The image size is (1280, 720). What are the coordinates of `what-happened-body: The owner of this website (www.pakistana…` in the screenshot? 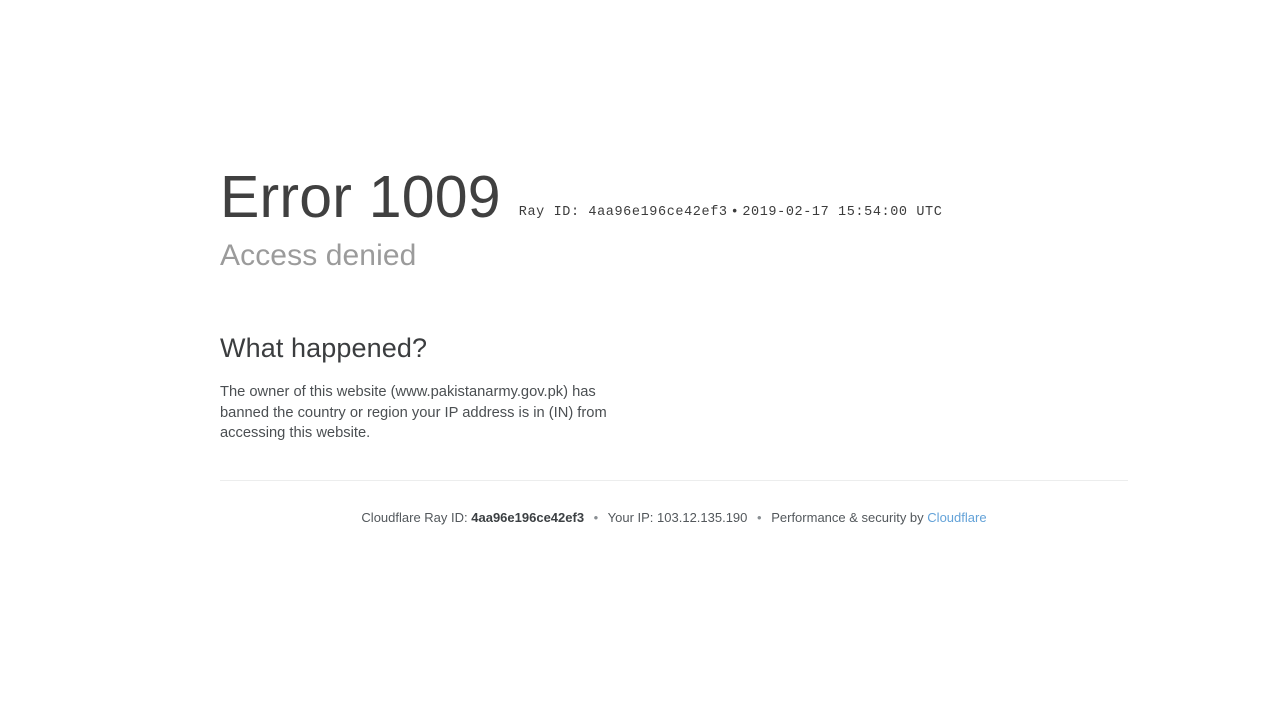 It's located at (413, 413).